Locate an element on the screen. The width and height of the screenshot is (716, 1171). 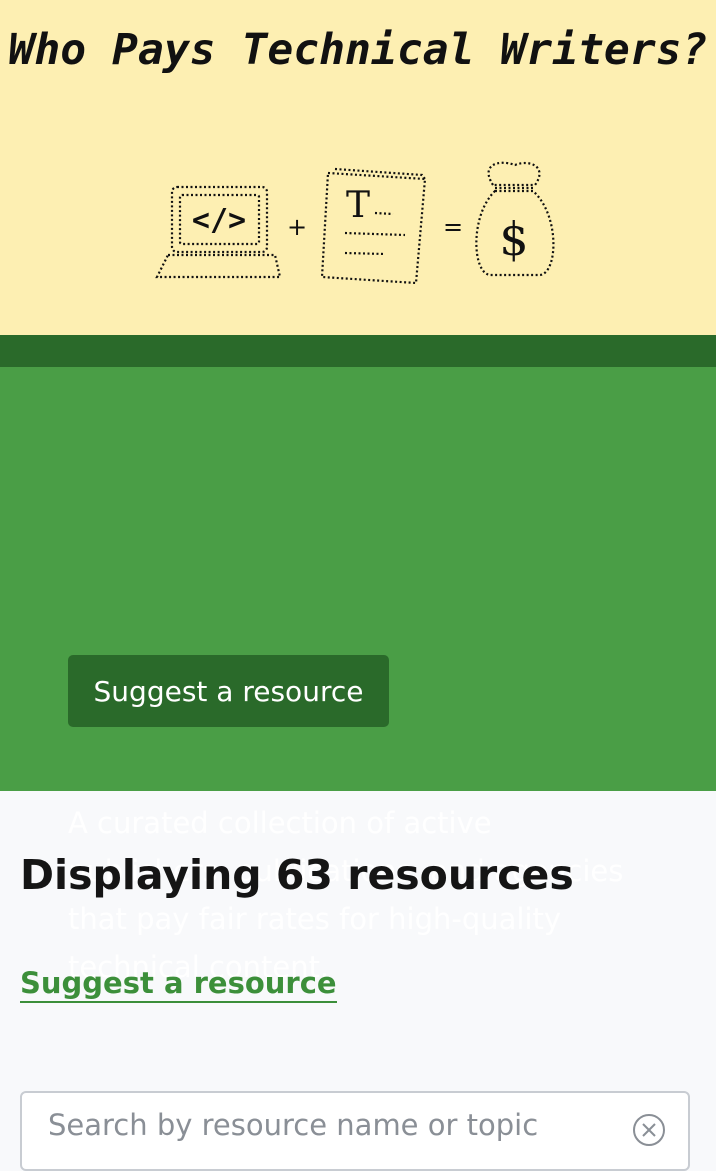
equals-symbol: = is located at coordinates (453, 227).